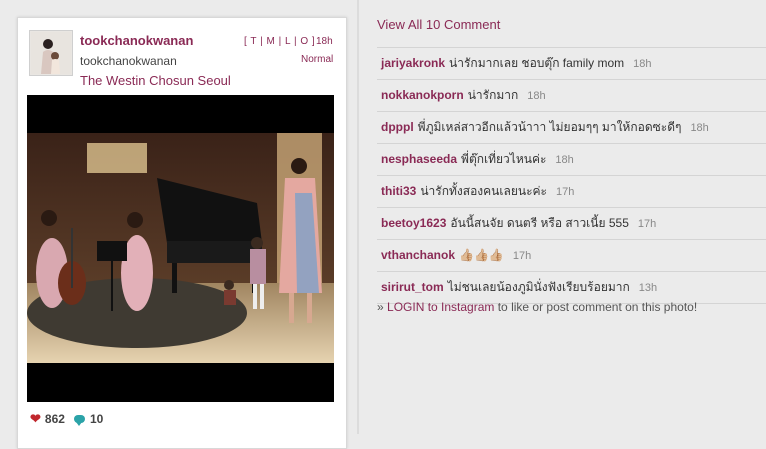 This screenshot has height=449, width=766. Describe the element at coordinates (571, 255) in the screenshot. I see `comment-item: vthanchanok 👍🏼👍🏼👍🏼 17h` at that location.